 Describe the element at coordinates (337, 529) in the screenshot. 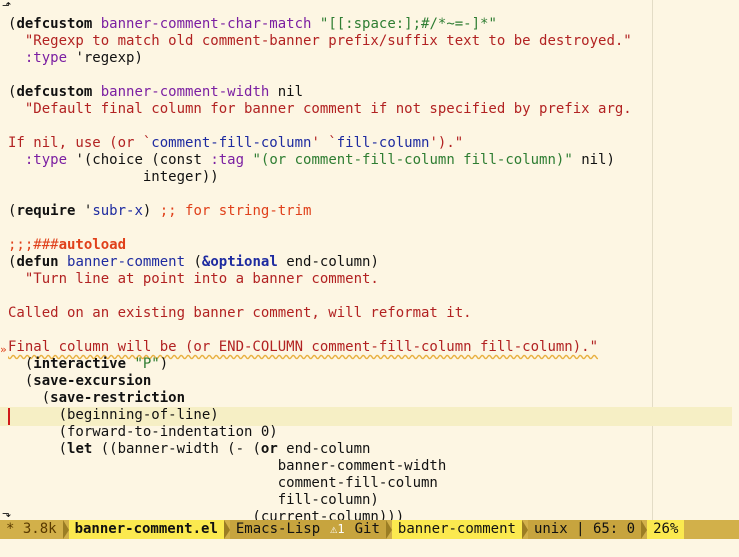

I see `flycheck-warning-icon: ⚠1` at that location.